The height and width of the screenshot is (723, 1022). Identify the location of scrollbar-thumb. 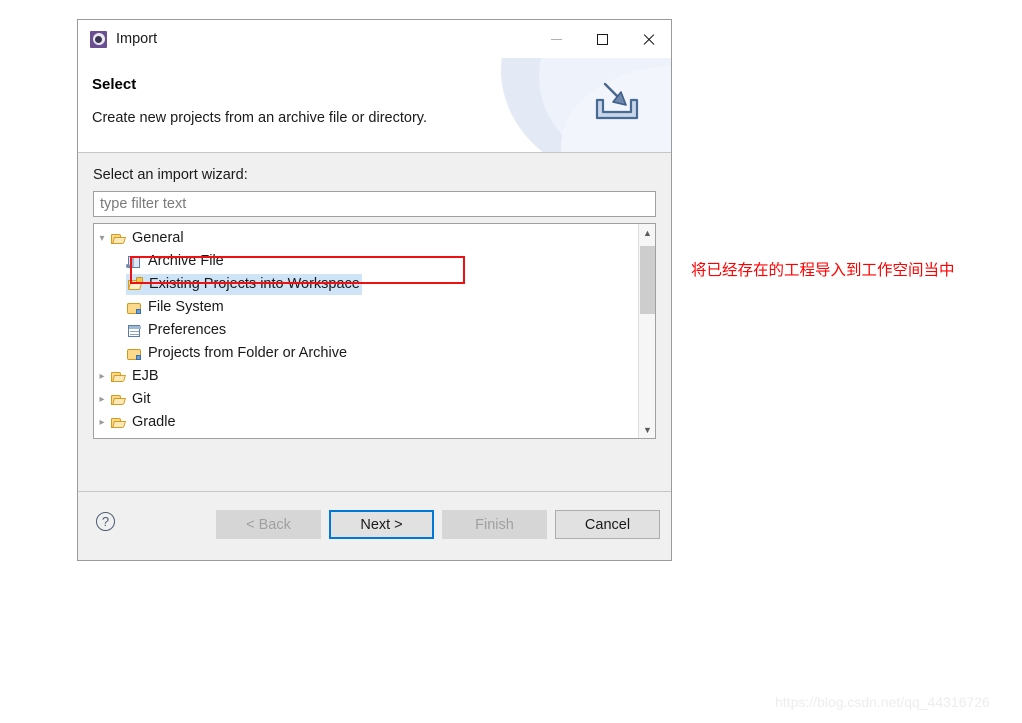
(647, 280).